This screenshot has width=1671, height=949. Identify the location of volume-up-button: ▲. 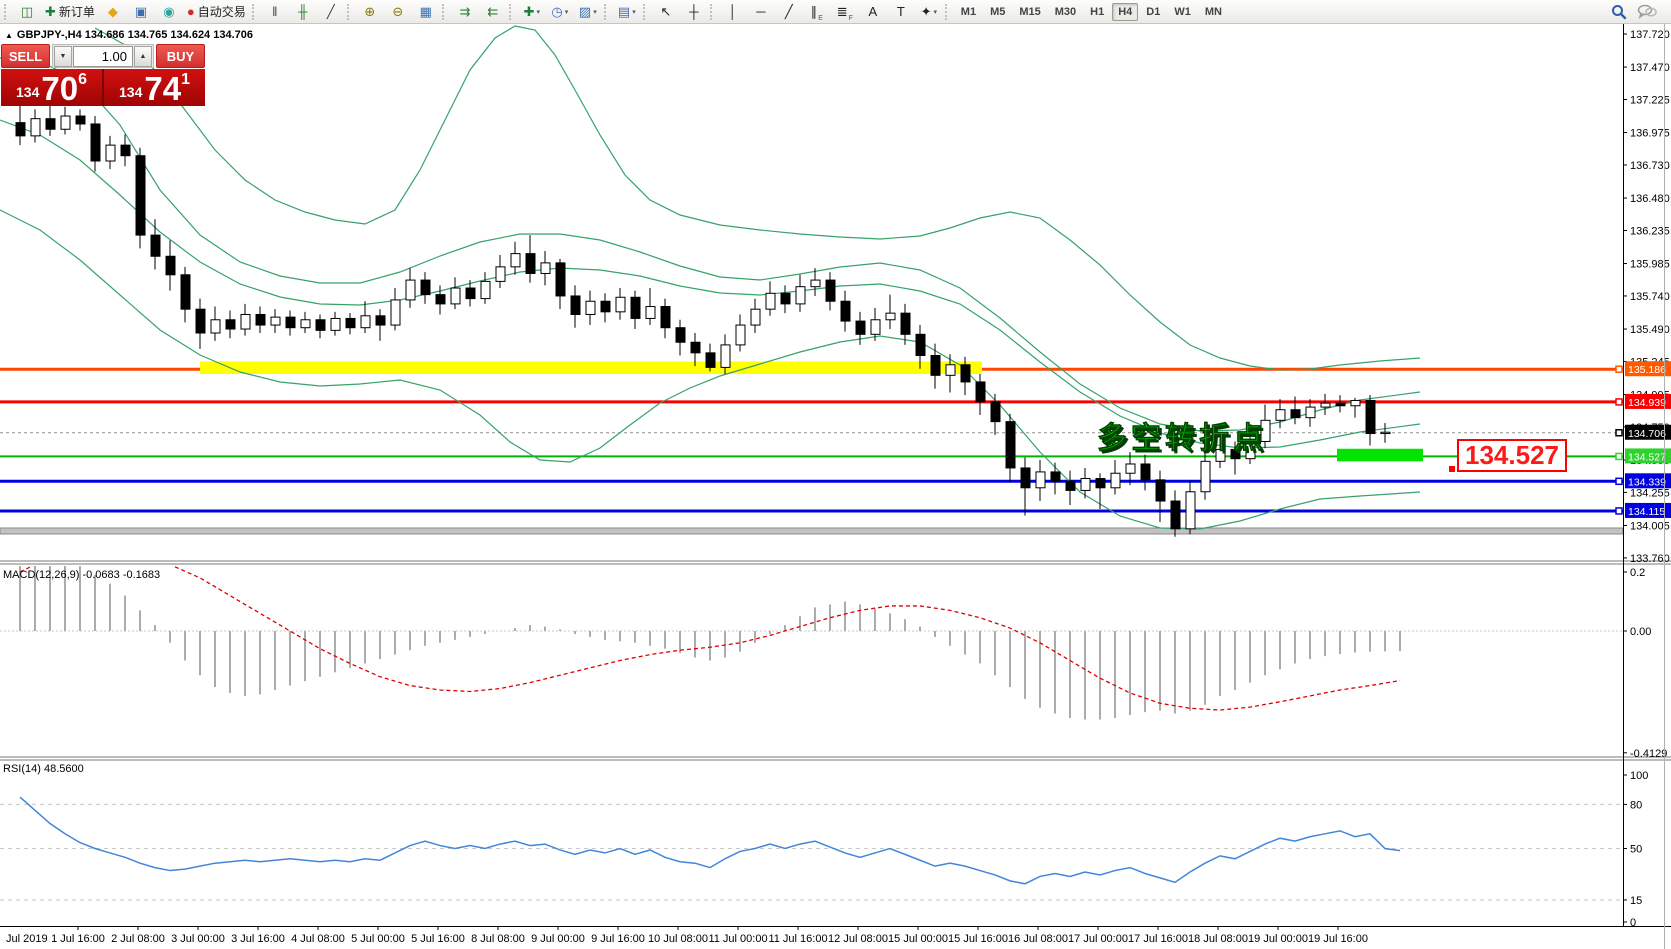
(143, 56).